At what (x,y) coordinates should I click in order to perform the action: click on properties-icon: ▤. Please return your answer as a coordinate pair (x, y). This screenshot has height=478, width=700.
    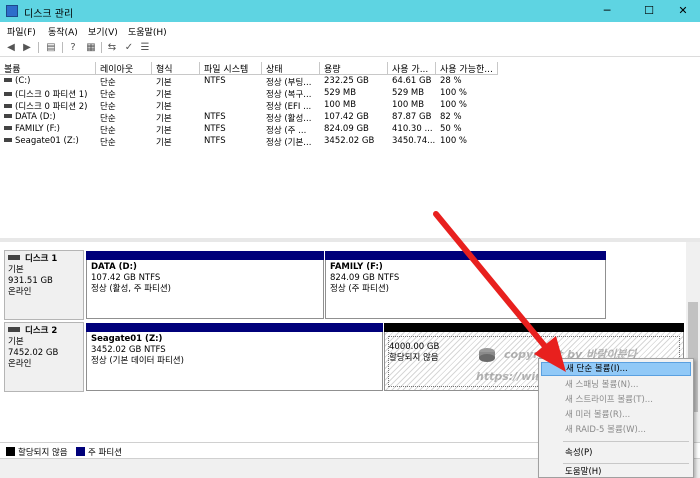
    Looking at the image, I should click on (51, 47).